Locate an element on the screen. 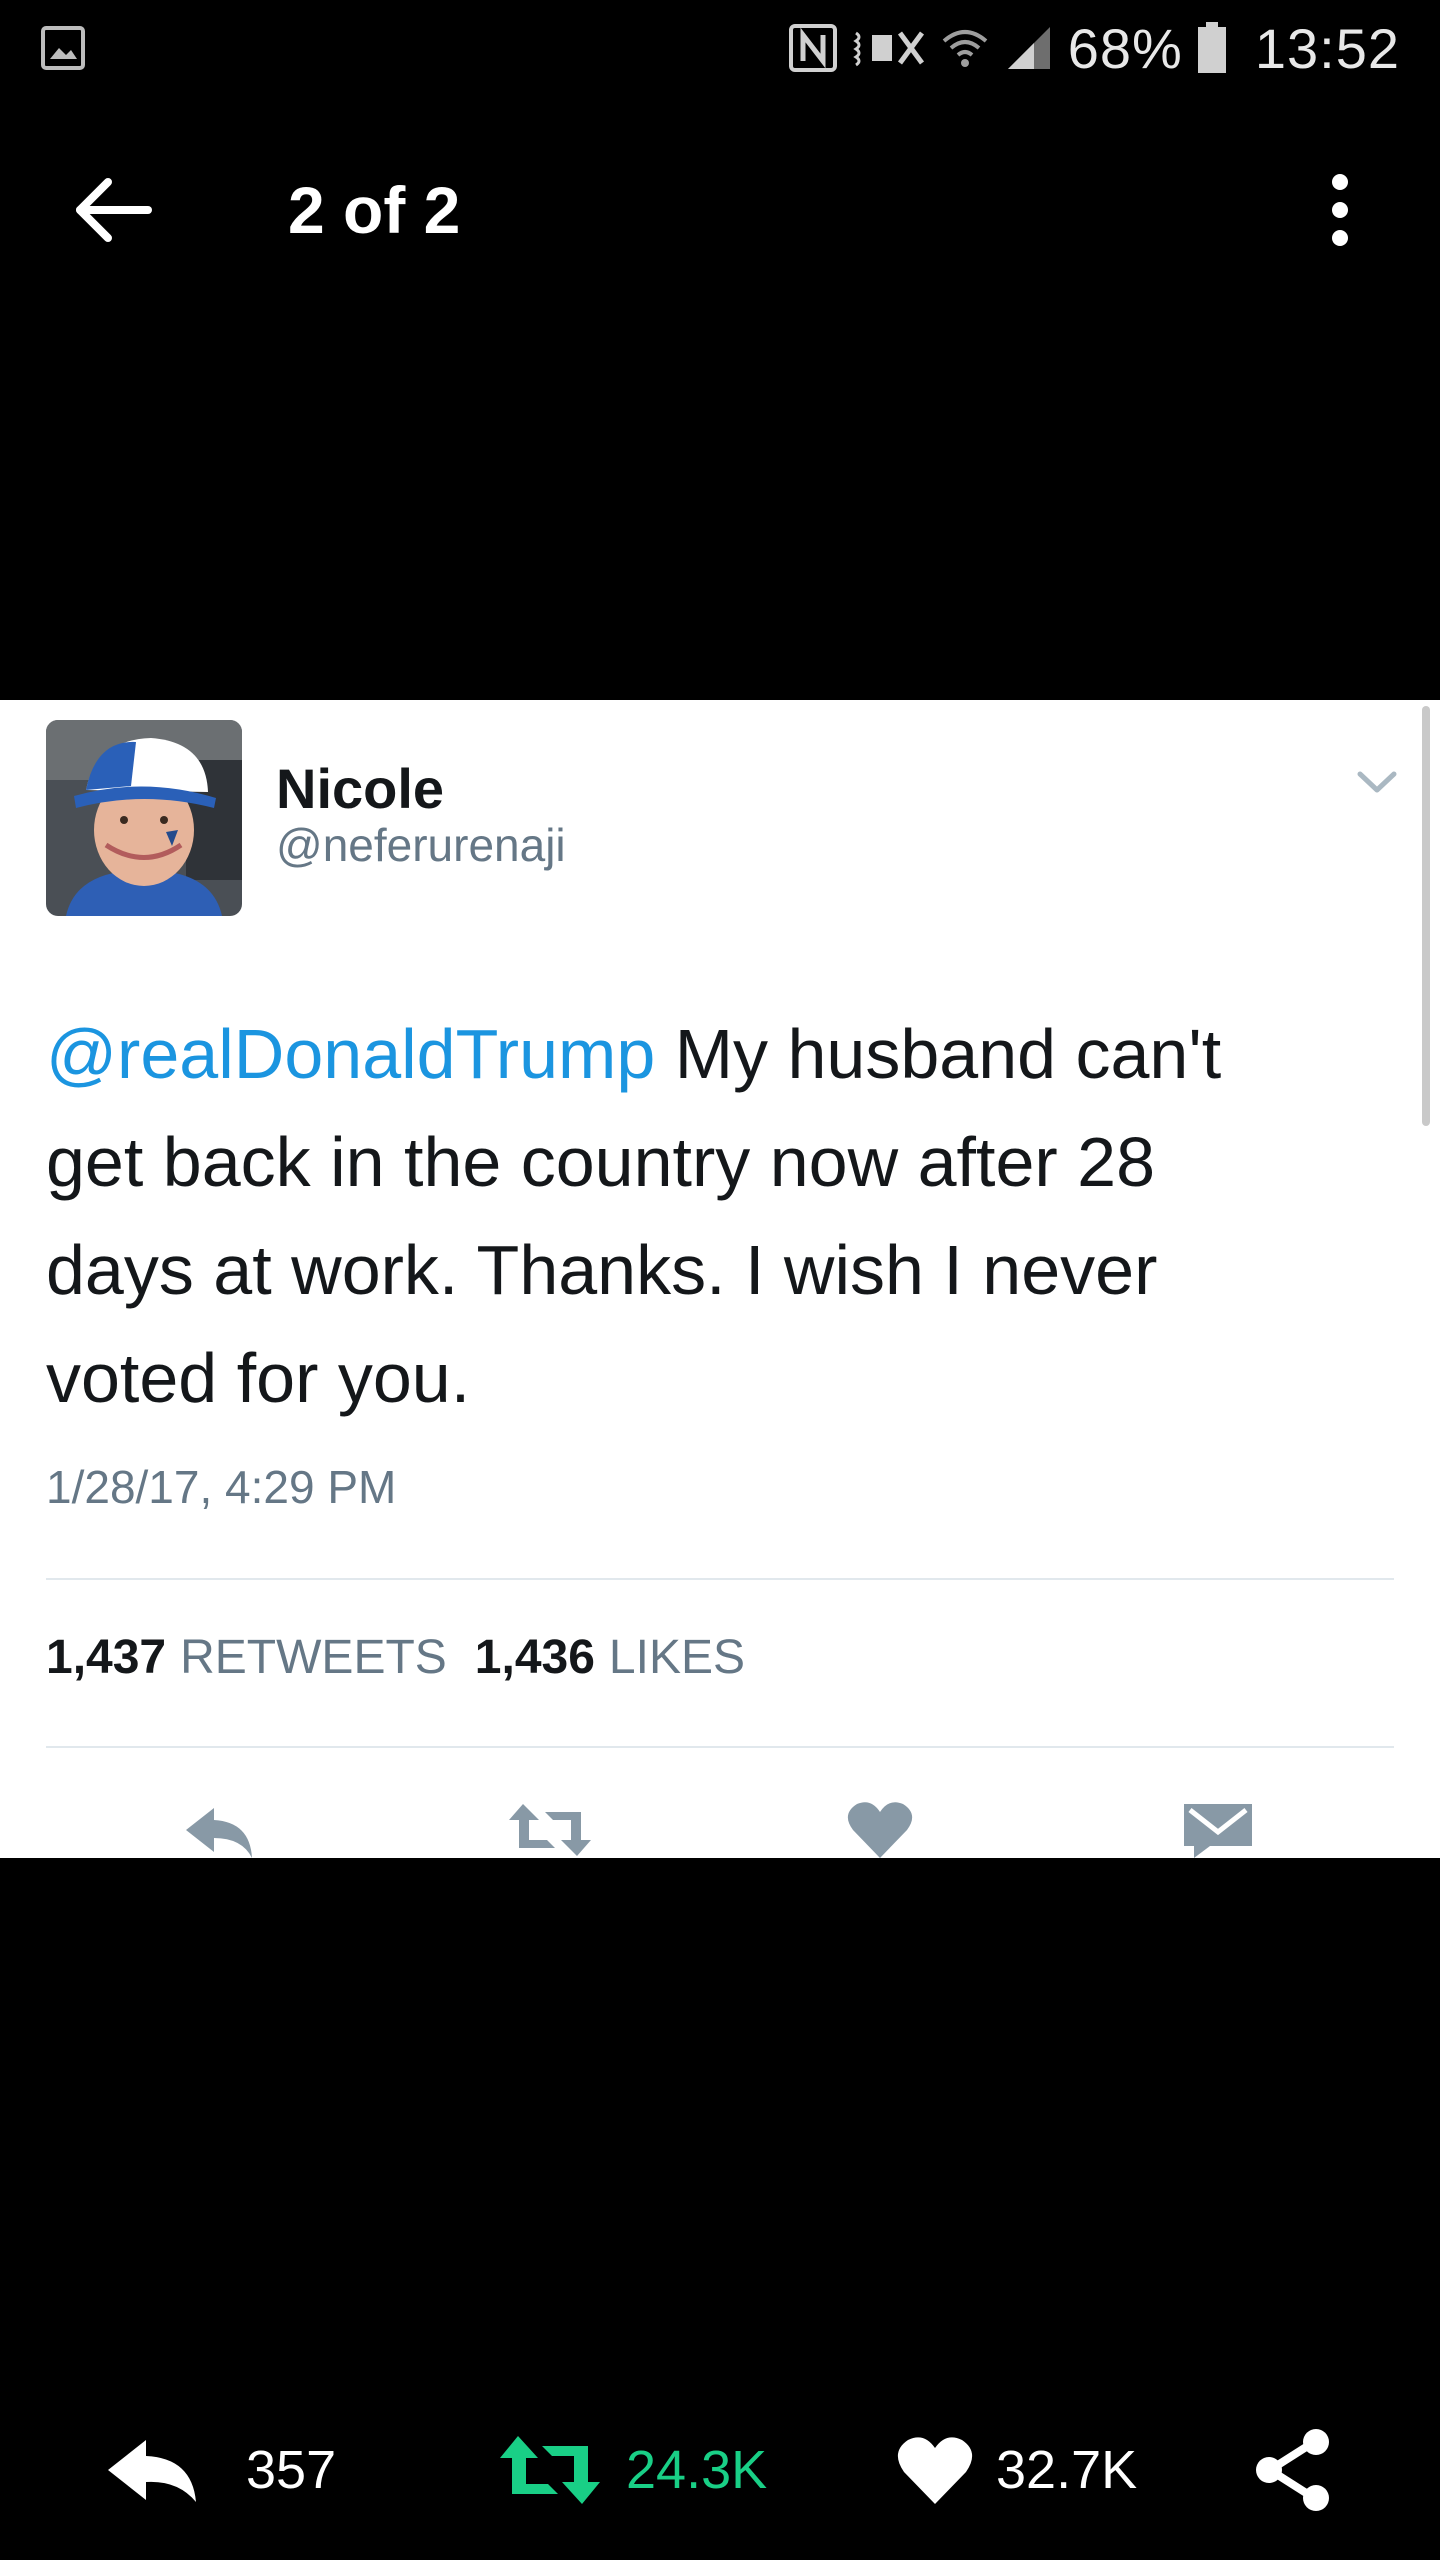 This screenshot has height=2560, width=1440. share-icon is located at coordinates (1292, 2470).